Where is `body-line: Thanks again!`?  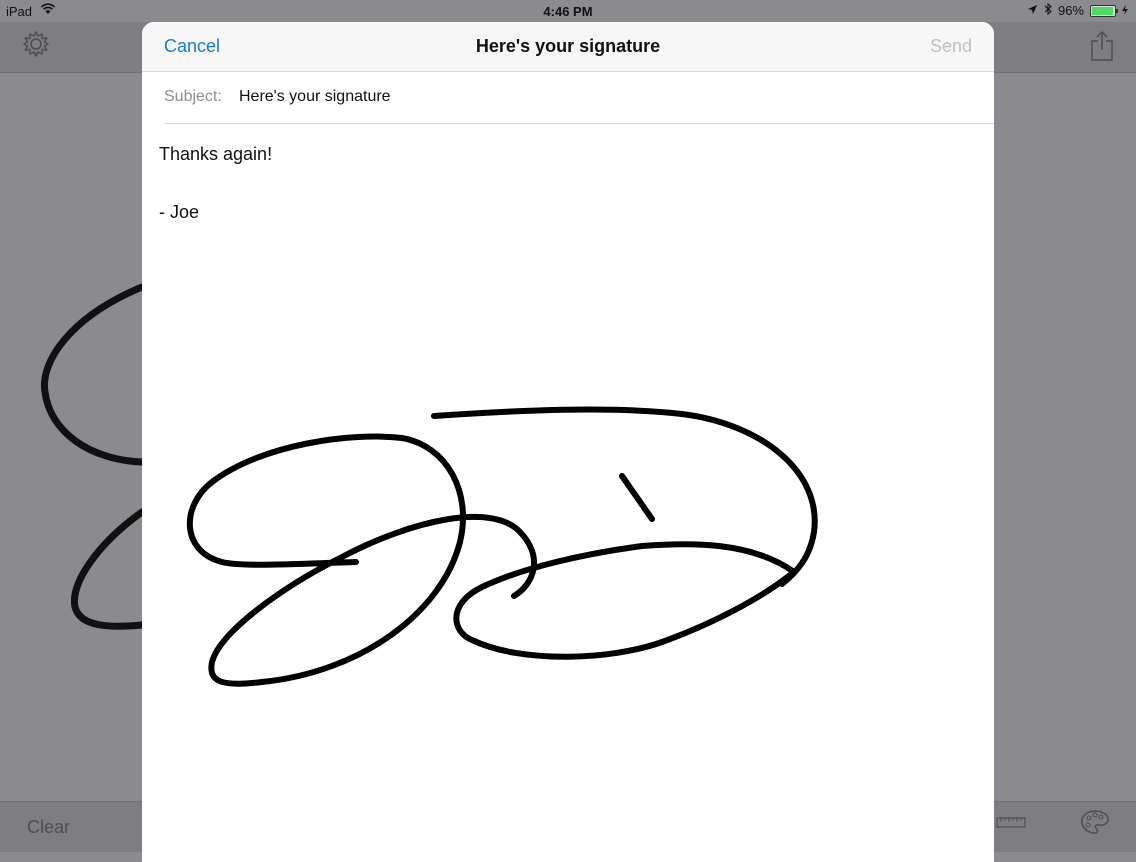 body-line: Thanks again! is located at coordinates (216, 154).